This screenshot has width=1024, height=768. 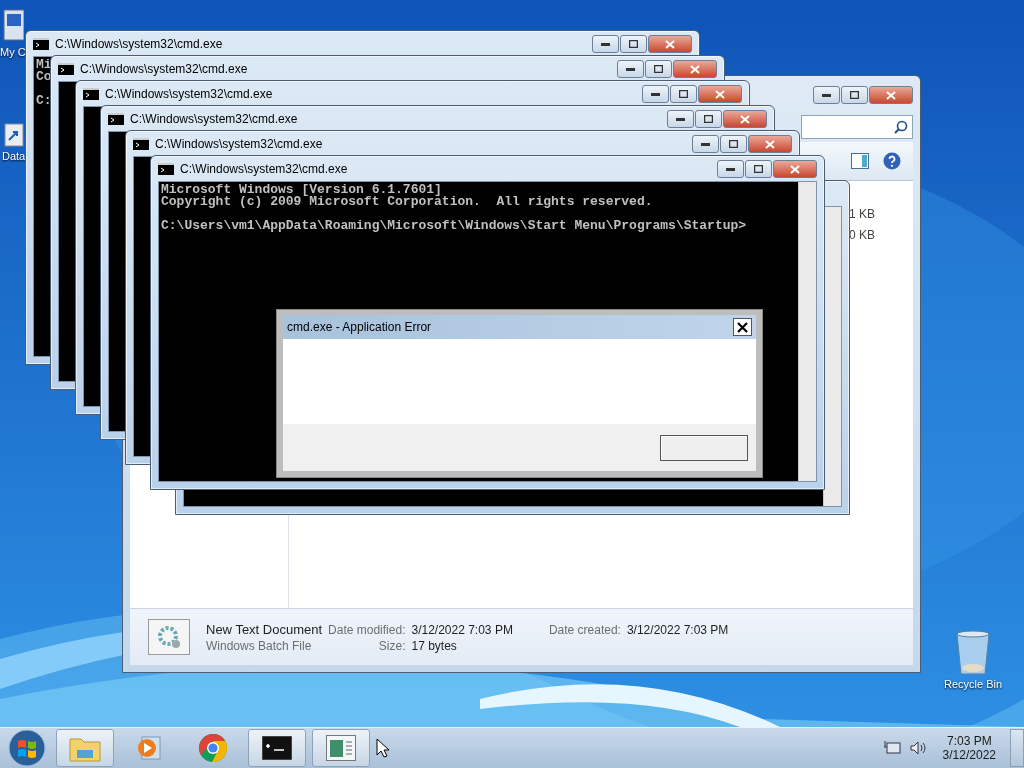 I want to click on gear-icon, so click(x=169, y=637).